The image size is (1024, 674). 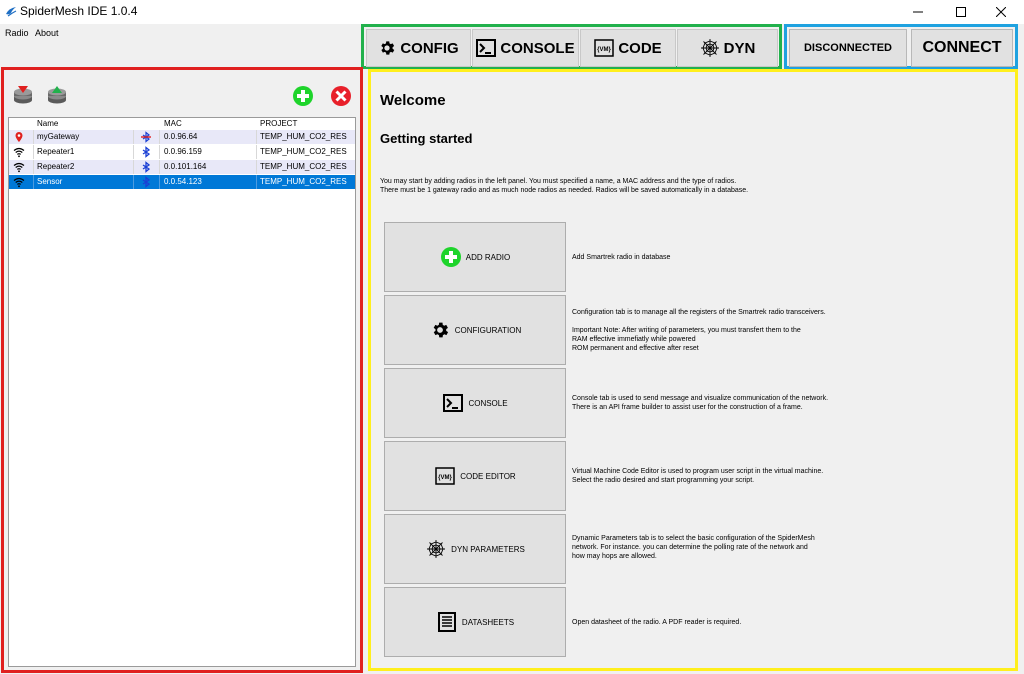 I want to click on console-button: CONSOLE, so click(x=475, y=403).